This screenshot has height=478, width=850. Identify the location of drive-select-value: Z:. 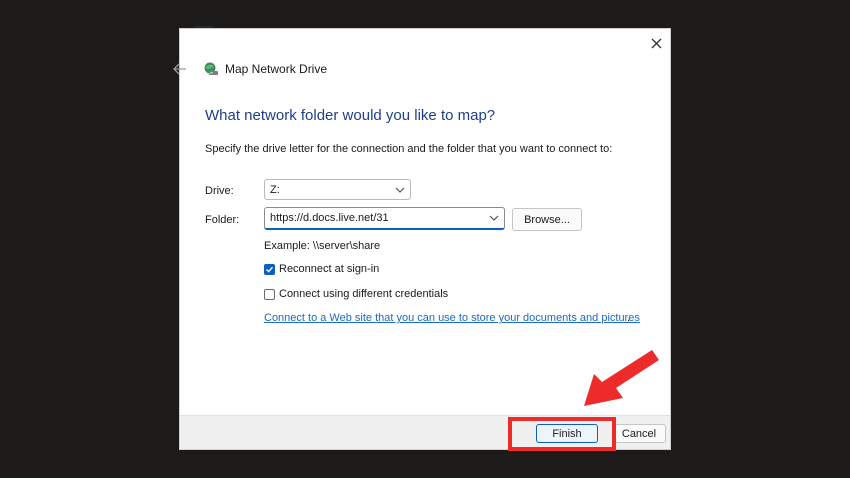
(275, 189).